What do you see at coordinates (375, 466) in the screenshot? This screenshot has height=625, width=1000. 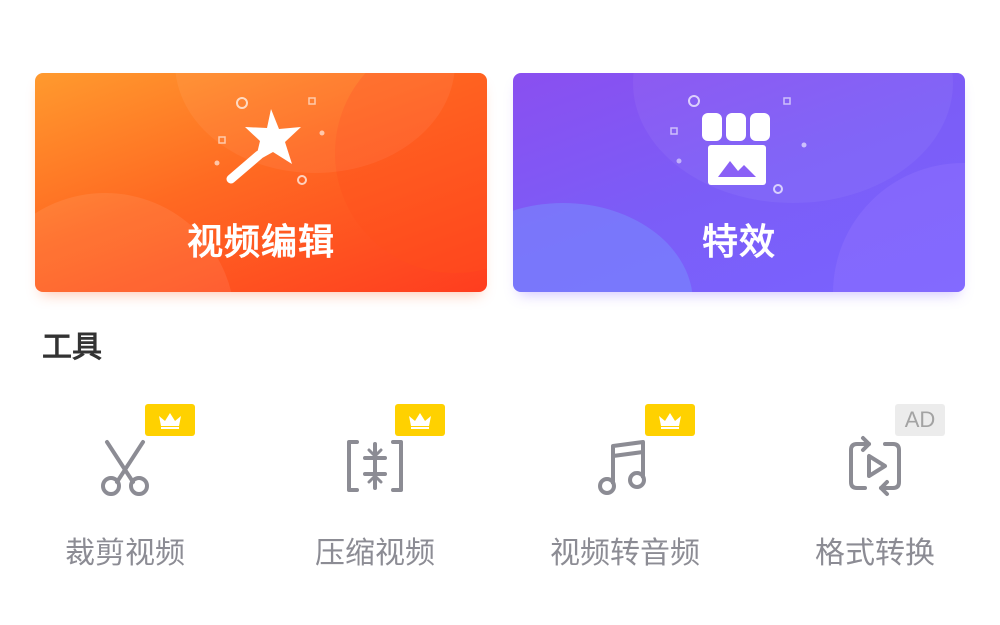 I see `compress-icon` at bounding box center [375, 466].